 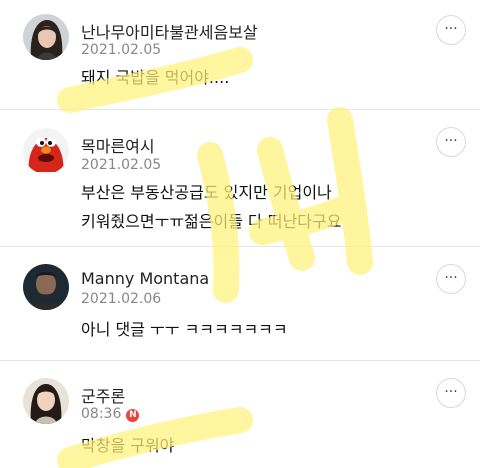 What do you see at coordinates (133, 415) in the screenshot?
I see `new-badge: N` at bounding box center [133, 415].